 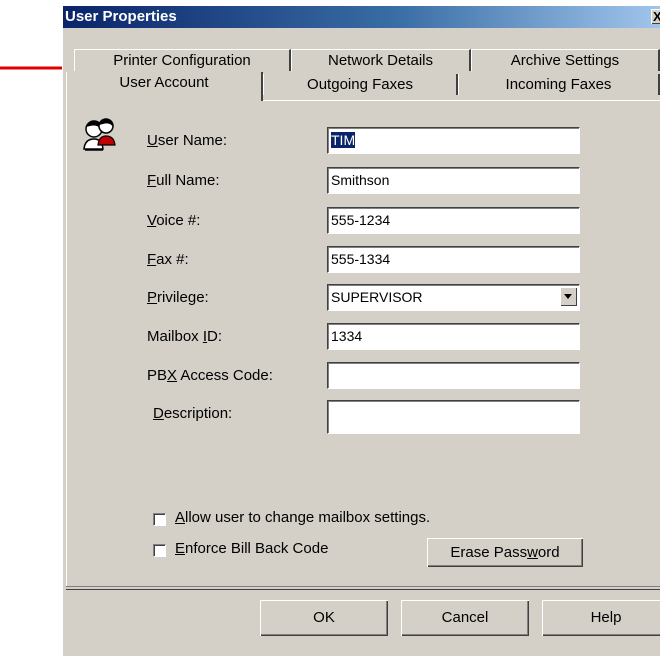 What do you see at coordinates (185, 336) in the screenshot?
I see `mailbox-id-label: Mailbox ID:` at bounding box center [185, 336].